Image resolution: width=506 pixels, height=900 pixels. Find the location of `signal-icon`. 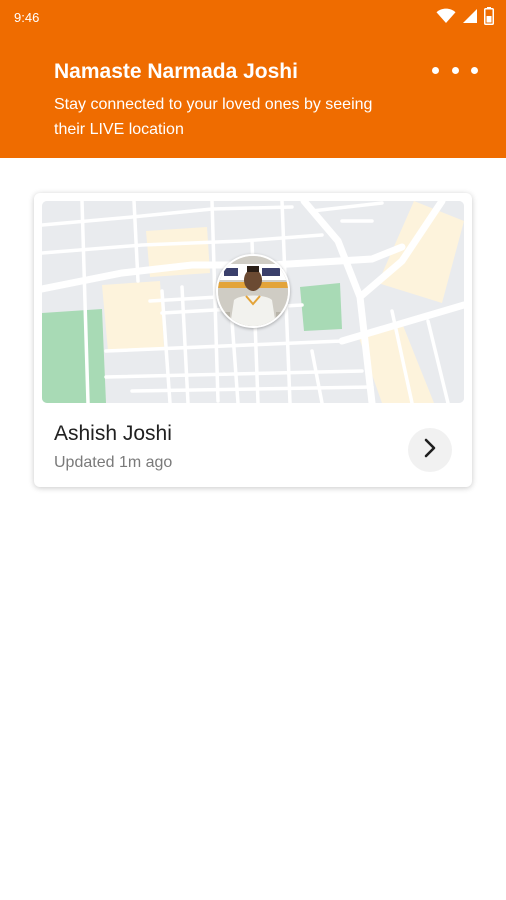

signal-icon is located at coordinates (470, 16).